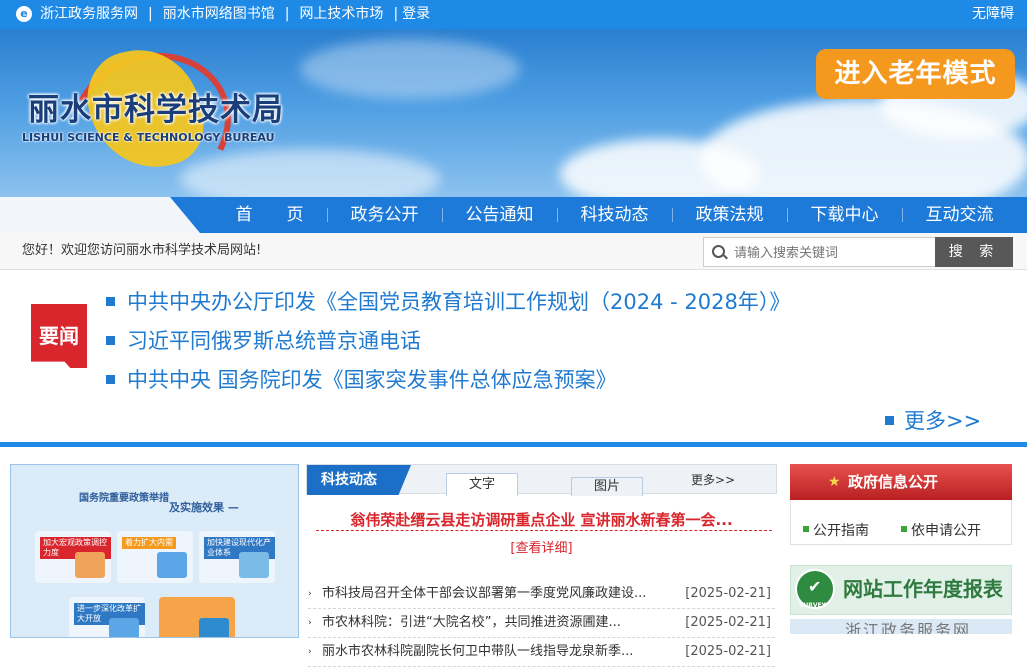 Image resolution: width=1027 pixels, height=667 pixels. I want to click on gov-info-header: ★ 政府信息公开, so click(901, 482).